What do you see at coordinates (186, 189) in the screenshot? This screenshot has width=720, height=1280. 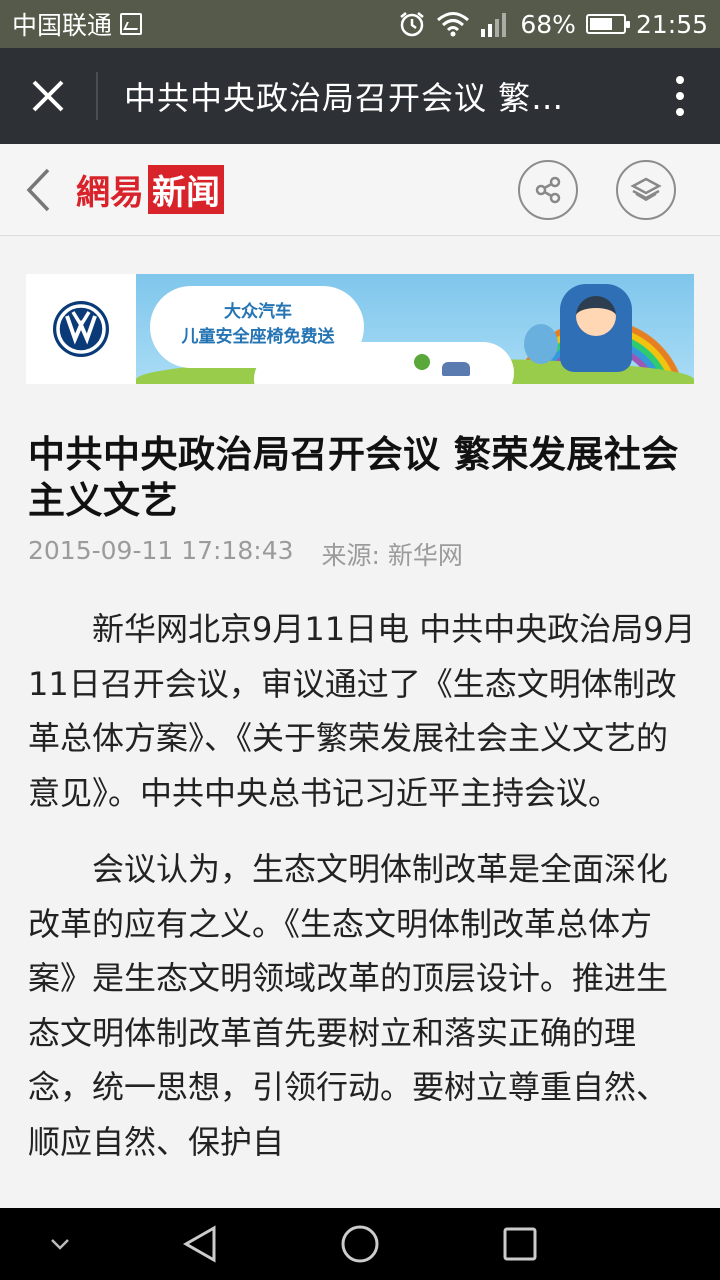 I see `logo-text-news: 新闻` at bounding box center [186, 189].